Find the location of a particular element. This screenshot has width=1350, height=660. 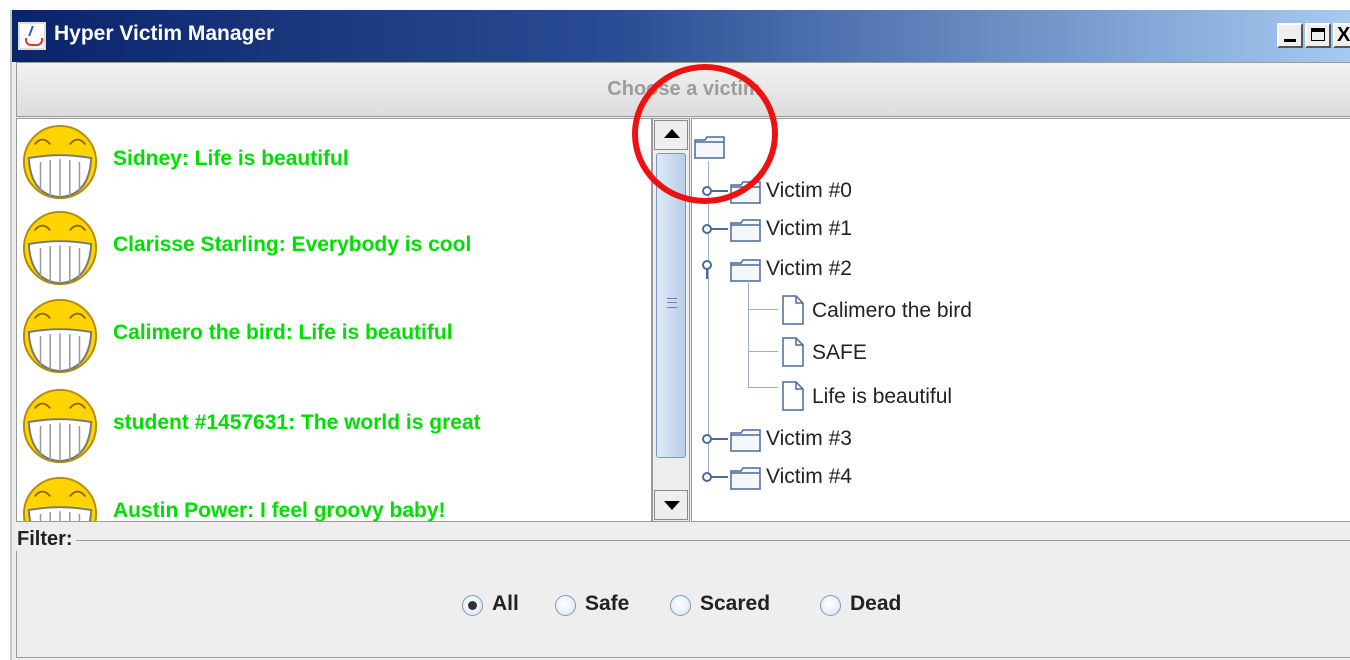

tree-leaf: Calimero the bird is located at coordinates (912, 312).